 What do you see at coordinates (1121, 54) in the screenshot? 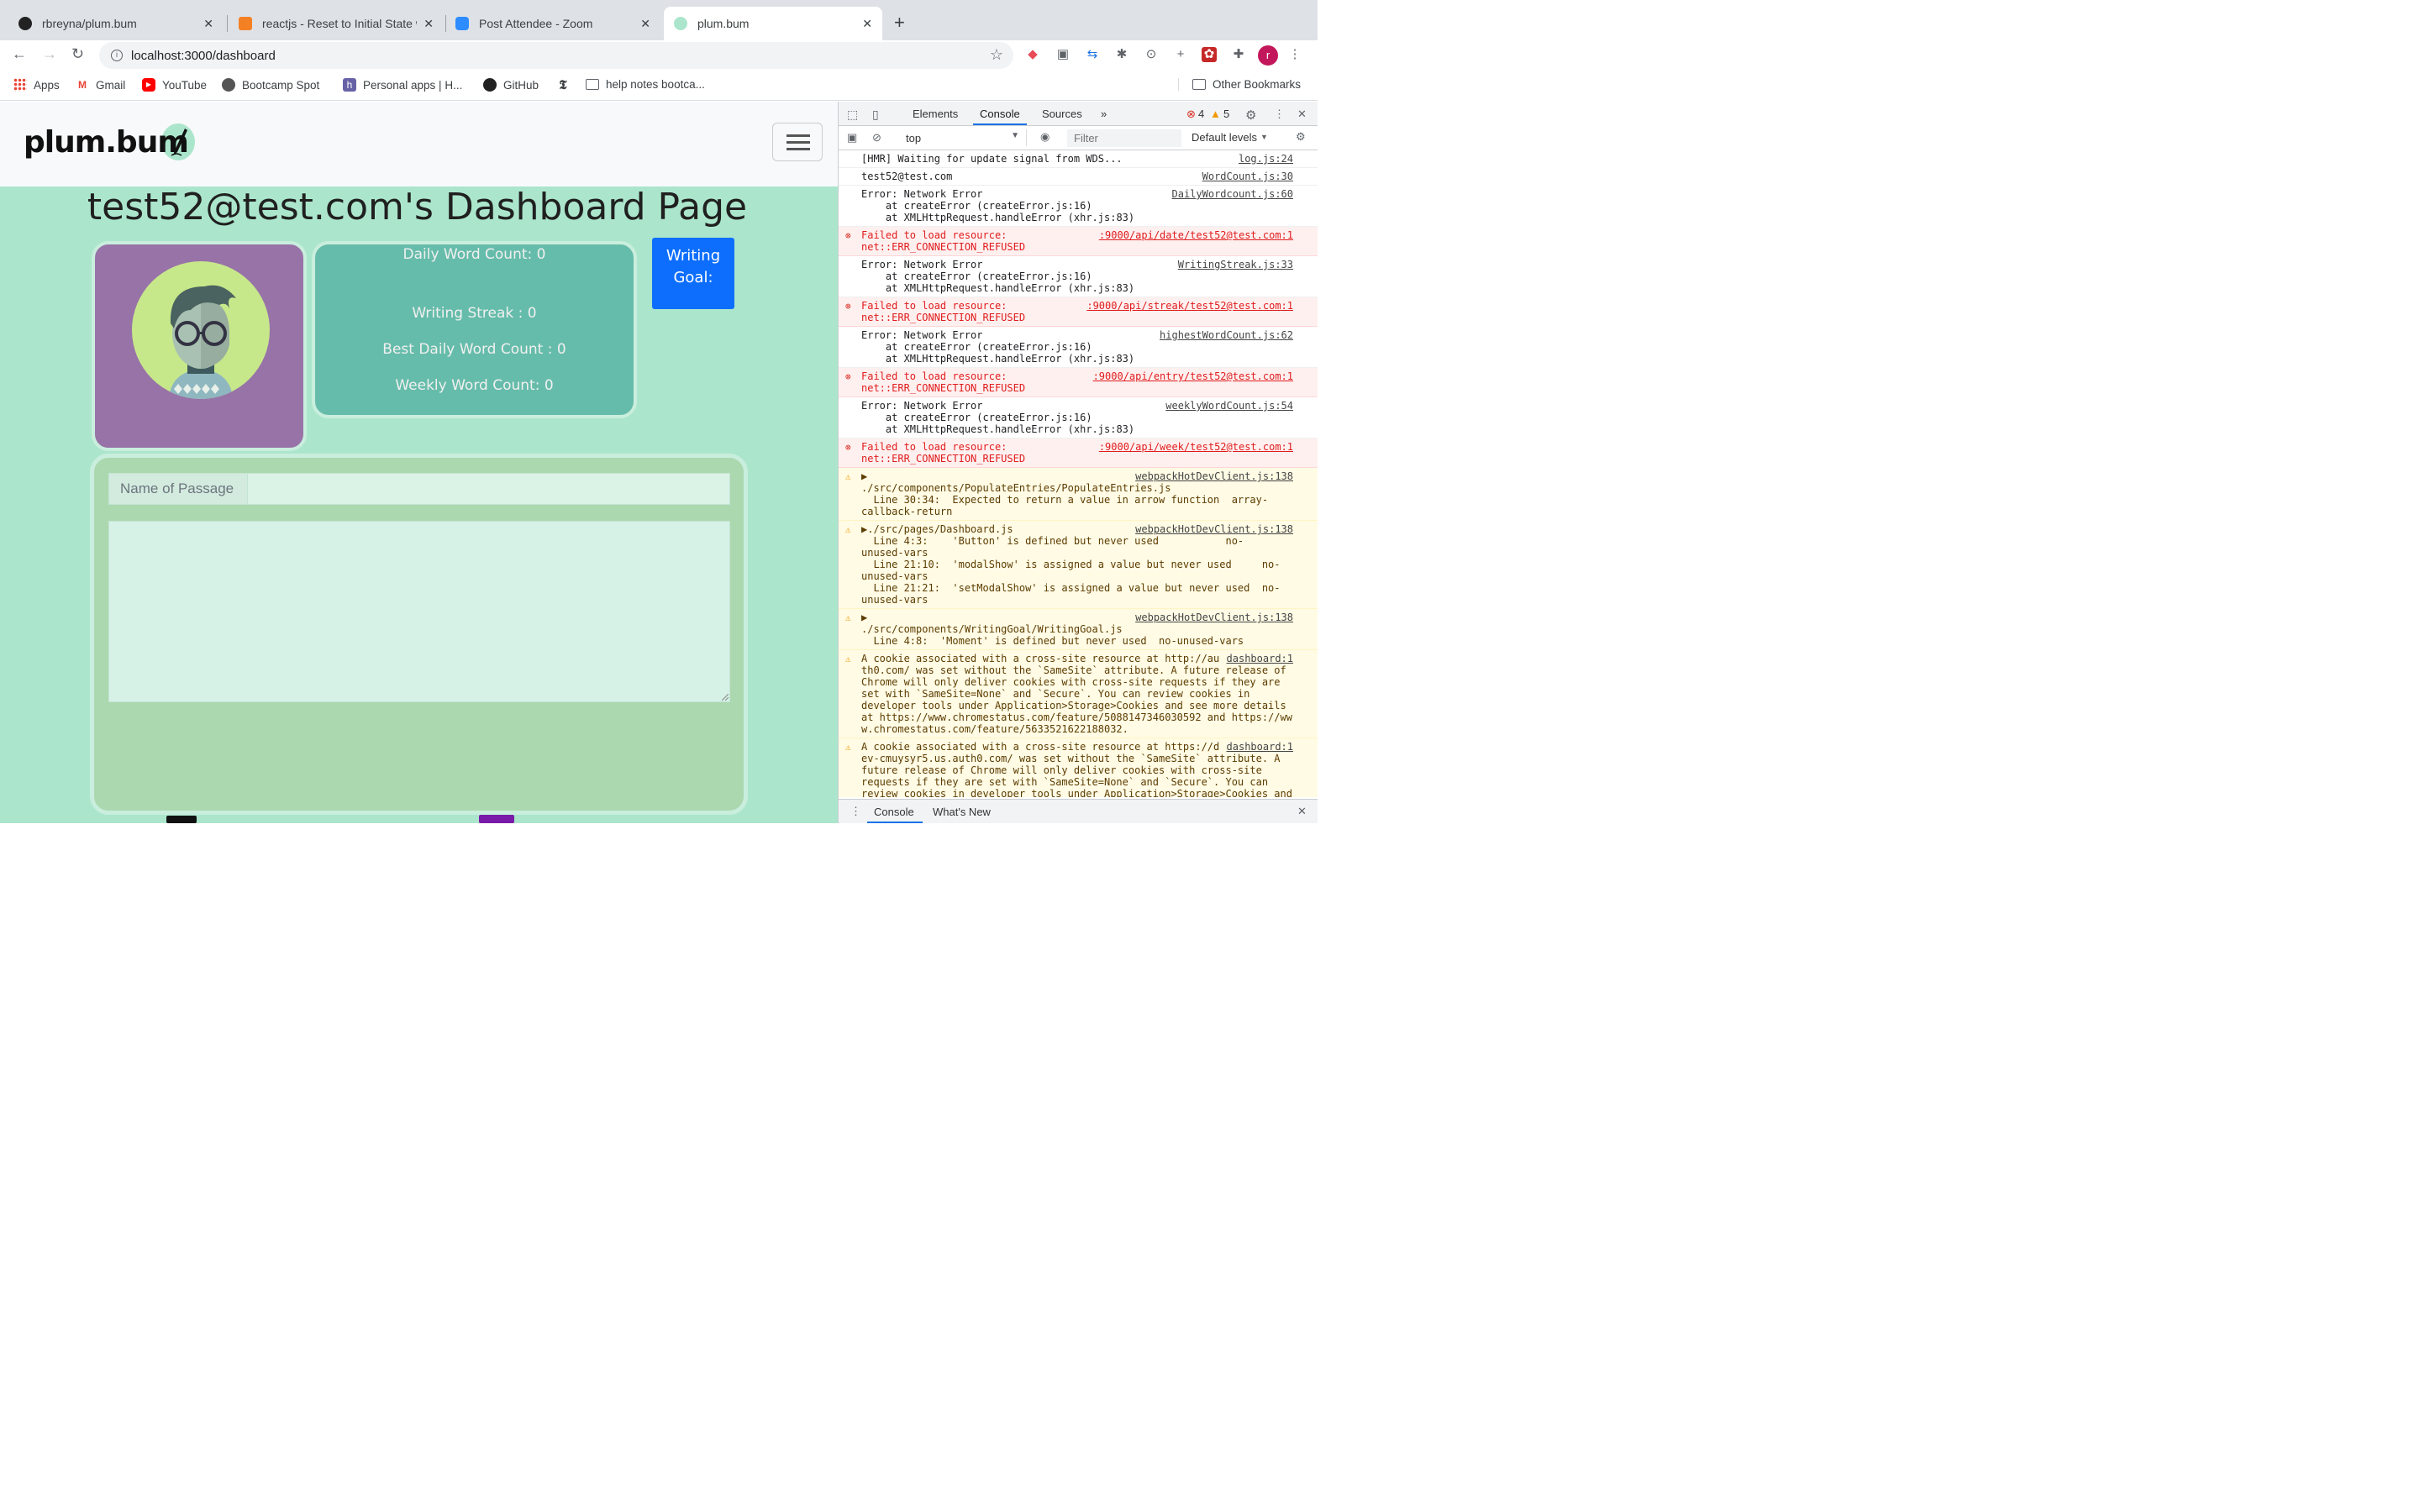
I see `bug-icon: ✱` at bounding box center [1121, 54].